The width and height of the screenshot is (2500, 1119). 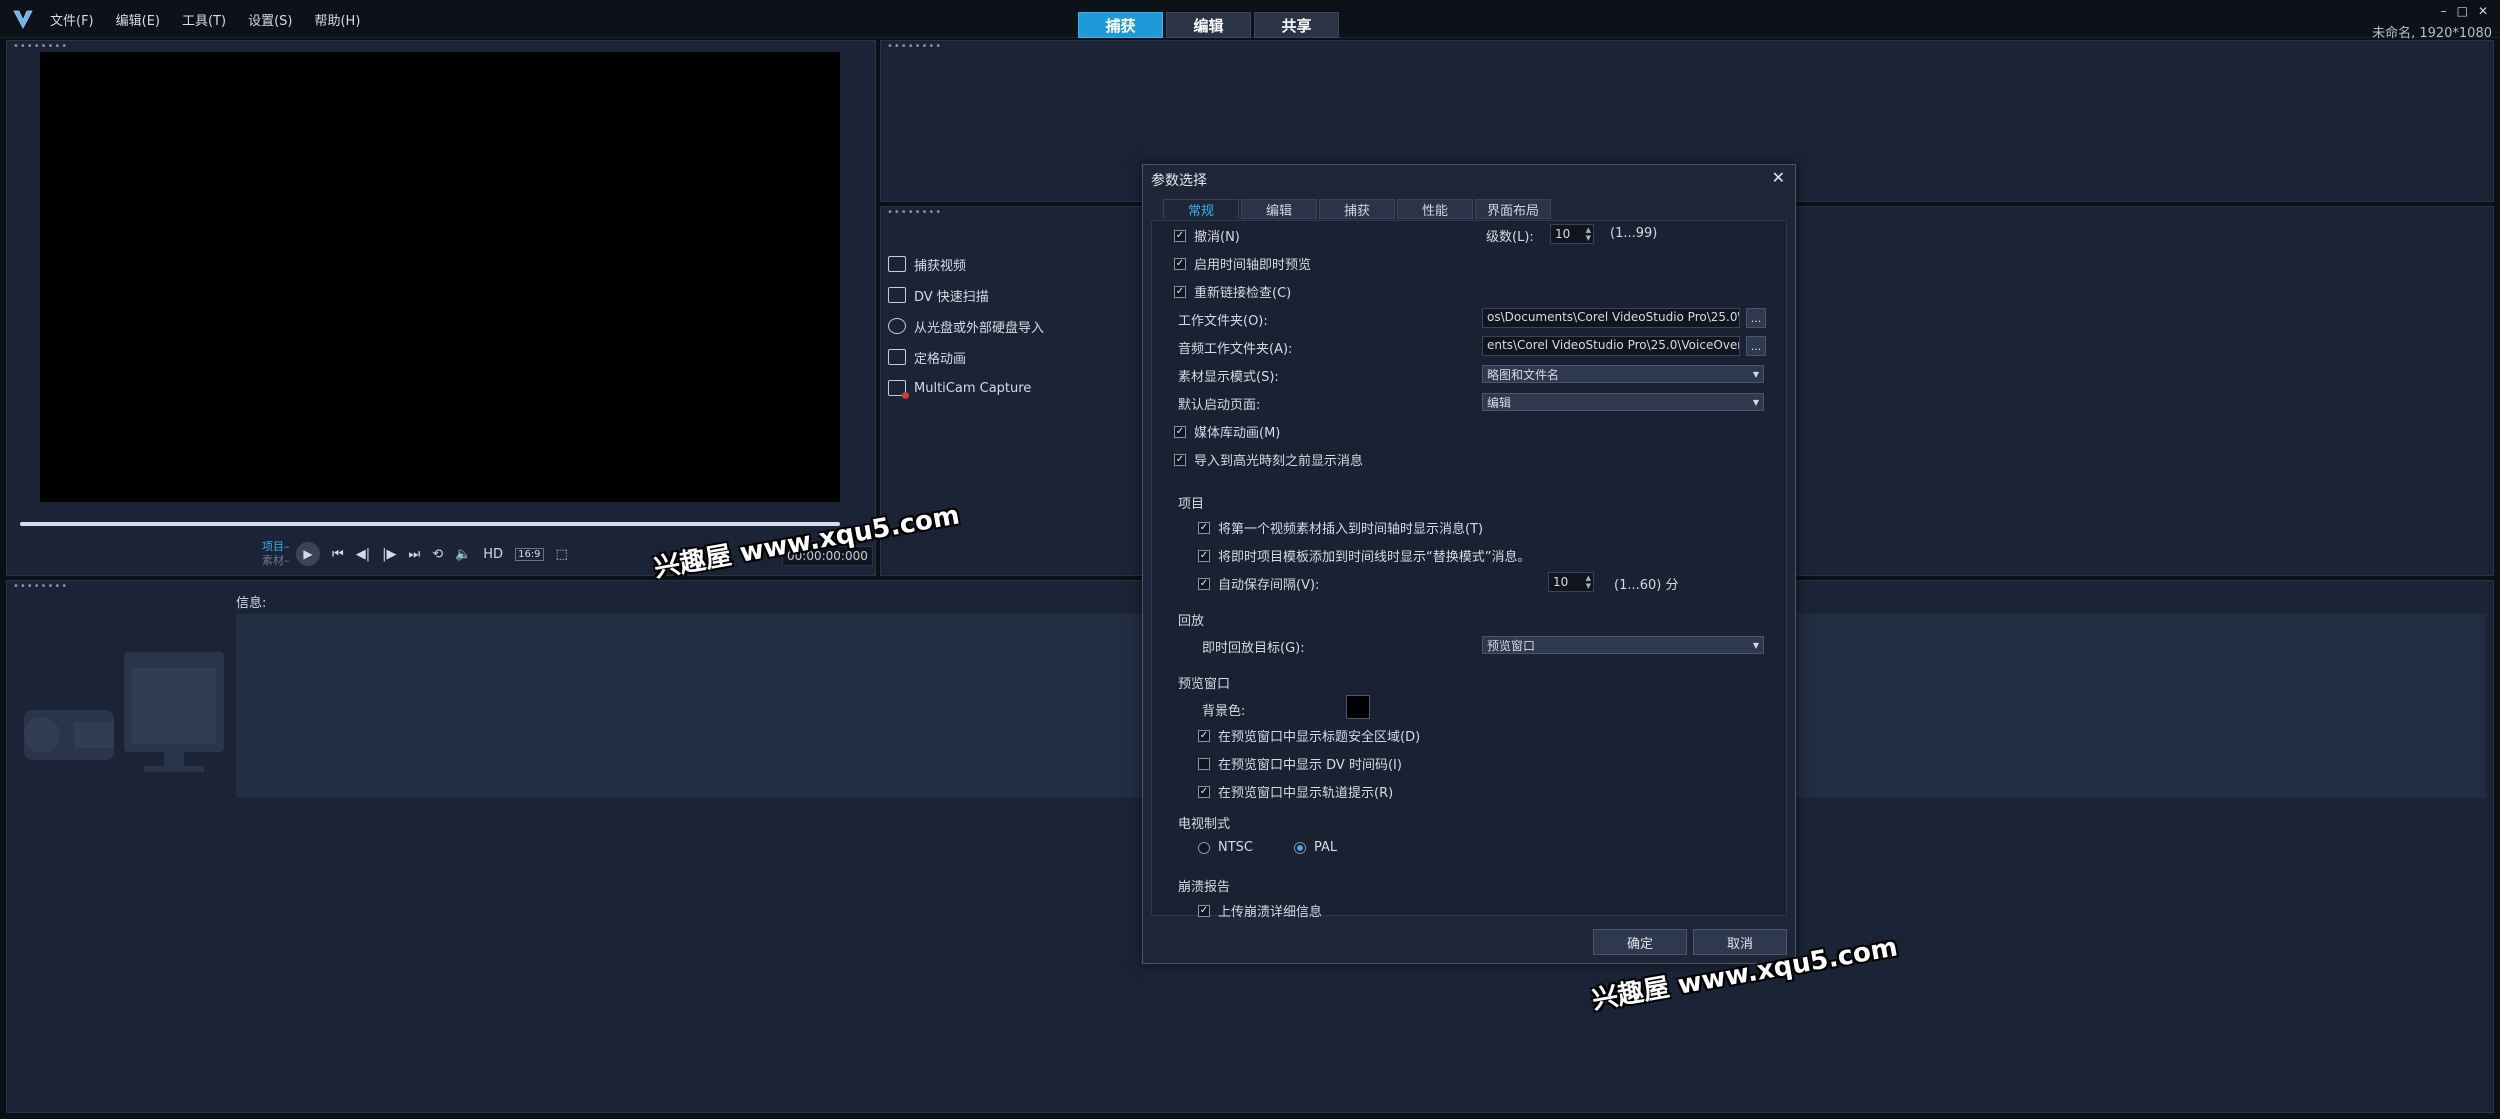 What do you see at coordinates (951, 297) in the screenshot?
I see `dv-scan-label: DV 快速扫描` at bounding box center [951, 297].